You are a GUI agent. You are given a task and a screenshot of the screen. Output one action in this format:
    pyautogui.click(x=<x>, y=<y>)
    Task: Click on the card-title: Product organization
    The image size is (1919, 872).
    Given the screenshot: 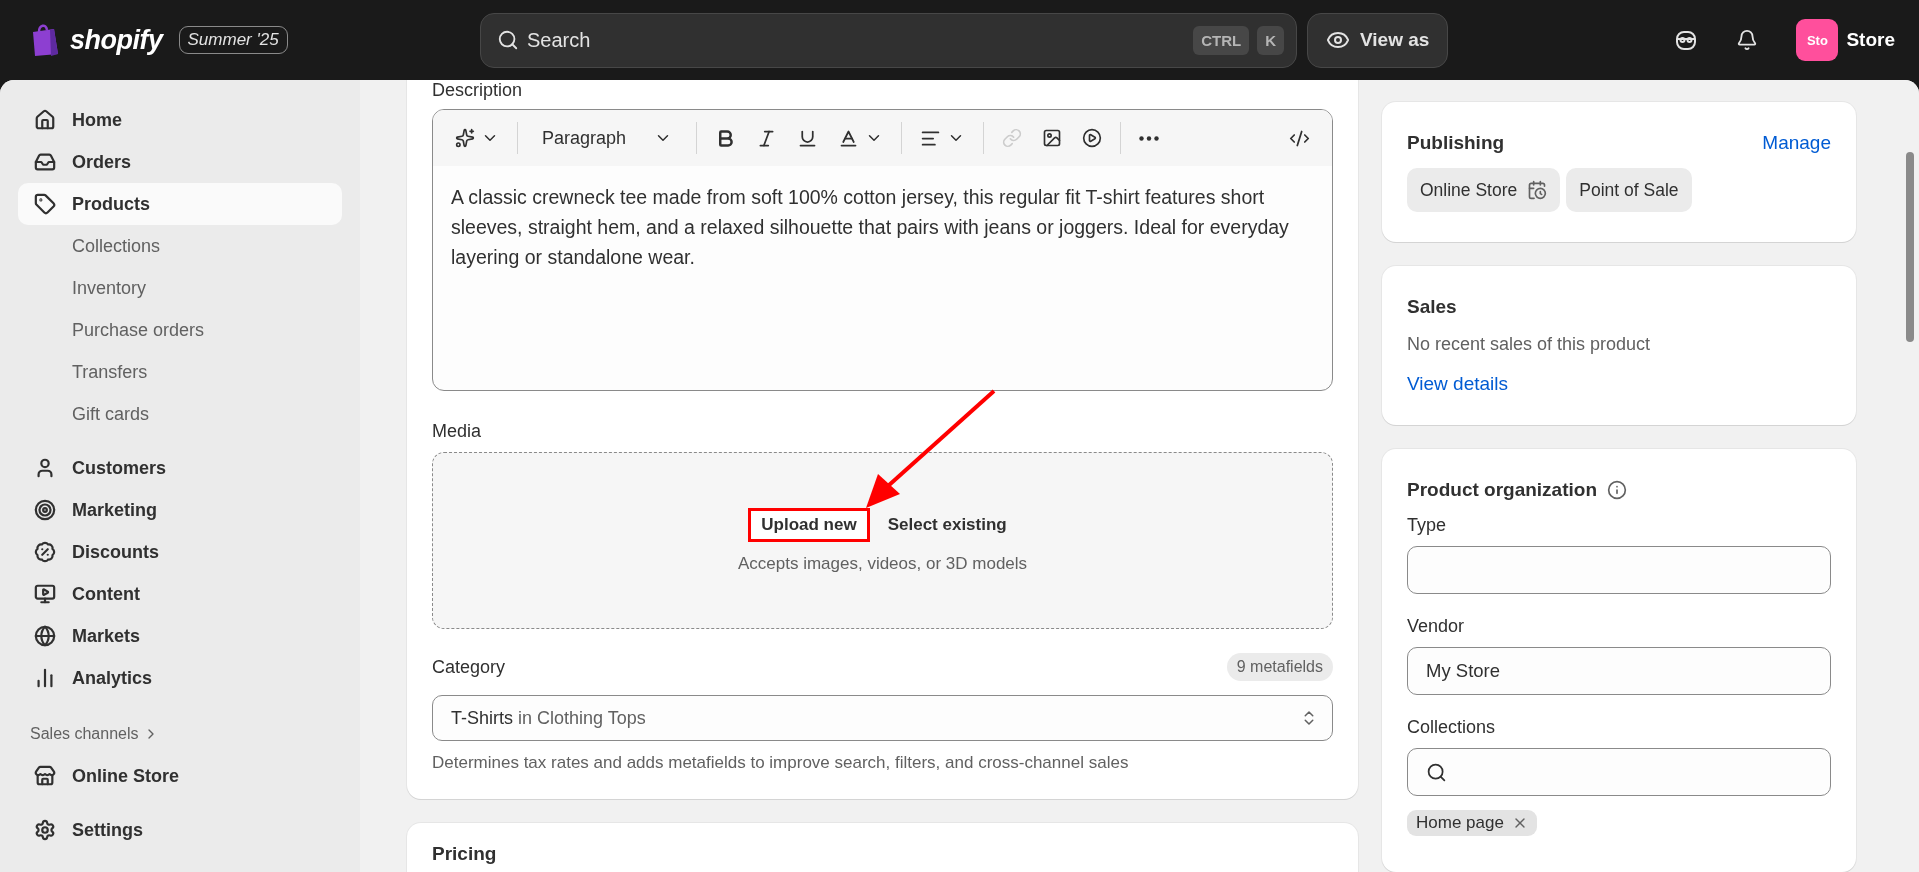 What is the action you would take?
    pyautogui.click(x=1502, y=490)
    